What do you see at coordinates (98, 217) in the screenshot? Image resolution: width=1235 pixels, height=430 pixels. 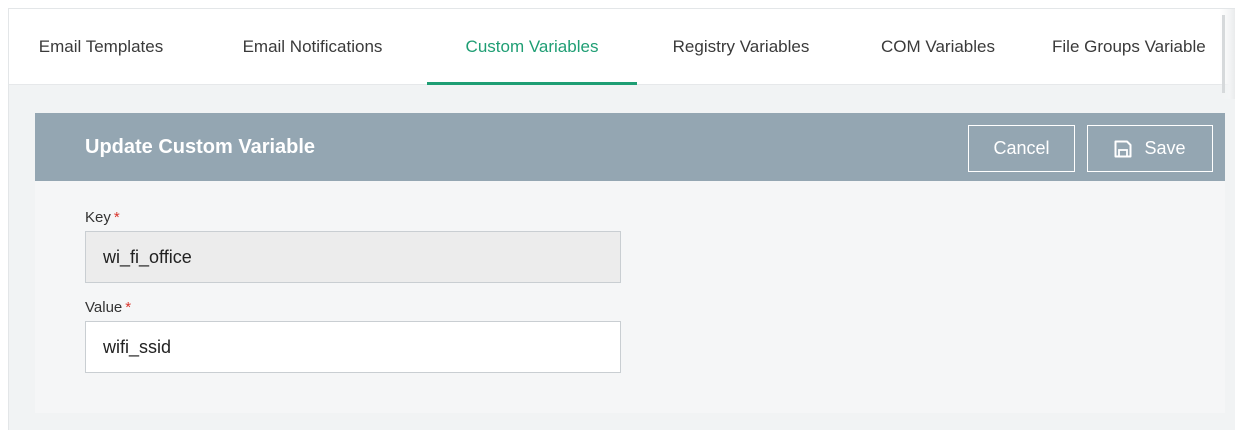 I see `key-label-text: Key` at bounding box center [98, 217].